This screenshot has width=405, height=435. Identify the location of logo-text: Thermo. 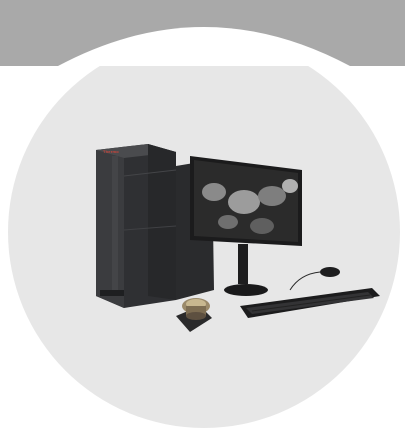
(111, 151).